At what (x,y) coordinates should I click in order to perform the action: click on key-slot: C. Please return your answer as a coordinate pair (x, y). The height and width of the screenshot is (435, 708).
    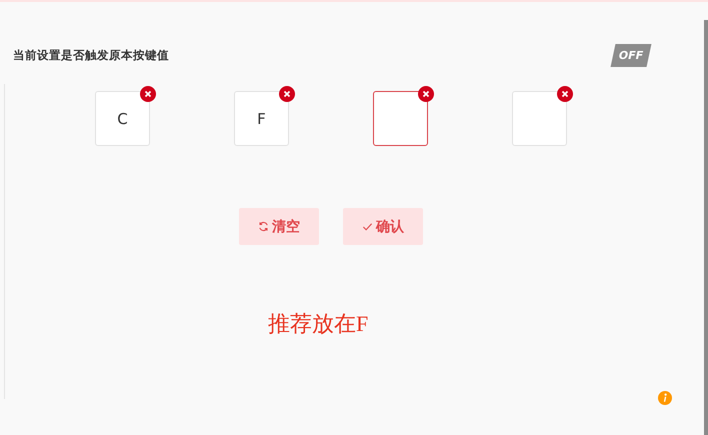
    Looking at the image, I should click on (122, 118).